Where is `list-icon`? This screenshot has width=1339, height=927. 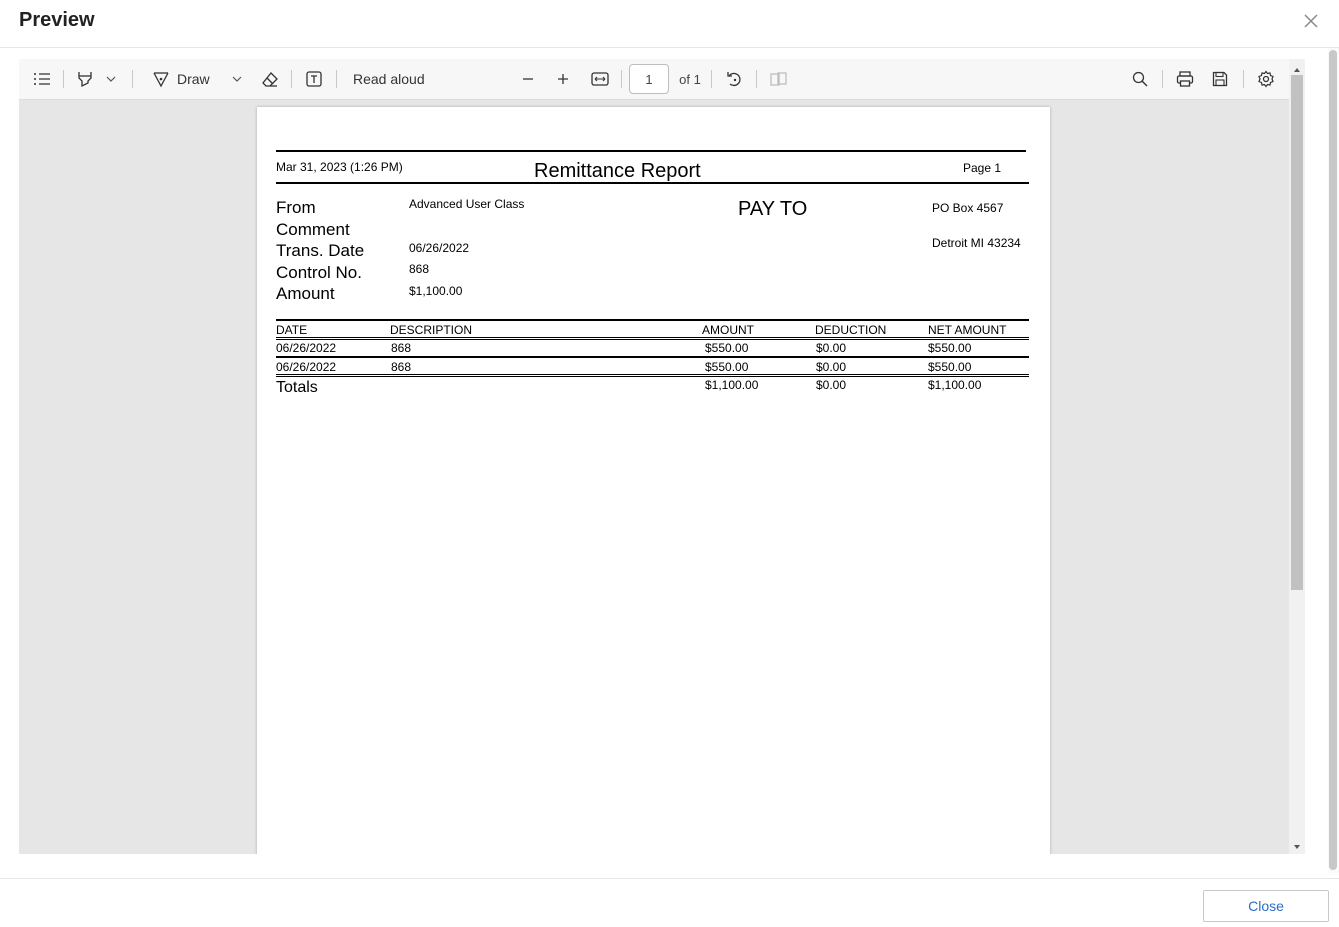 list-icon is located at coordinates (42, 79).